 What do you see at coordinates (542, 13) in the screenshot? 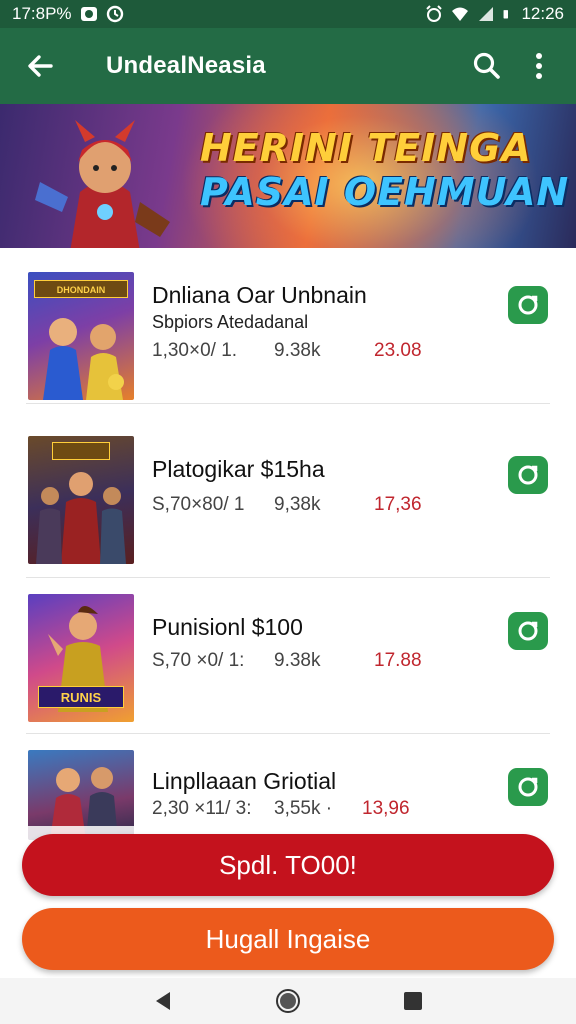
I see `status-time-right: 12:26` at bounding box center [542, 13].